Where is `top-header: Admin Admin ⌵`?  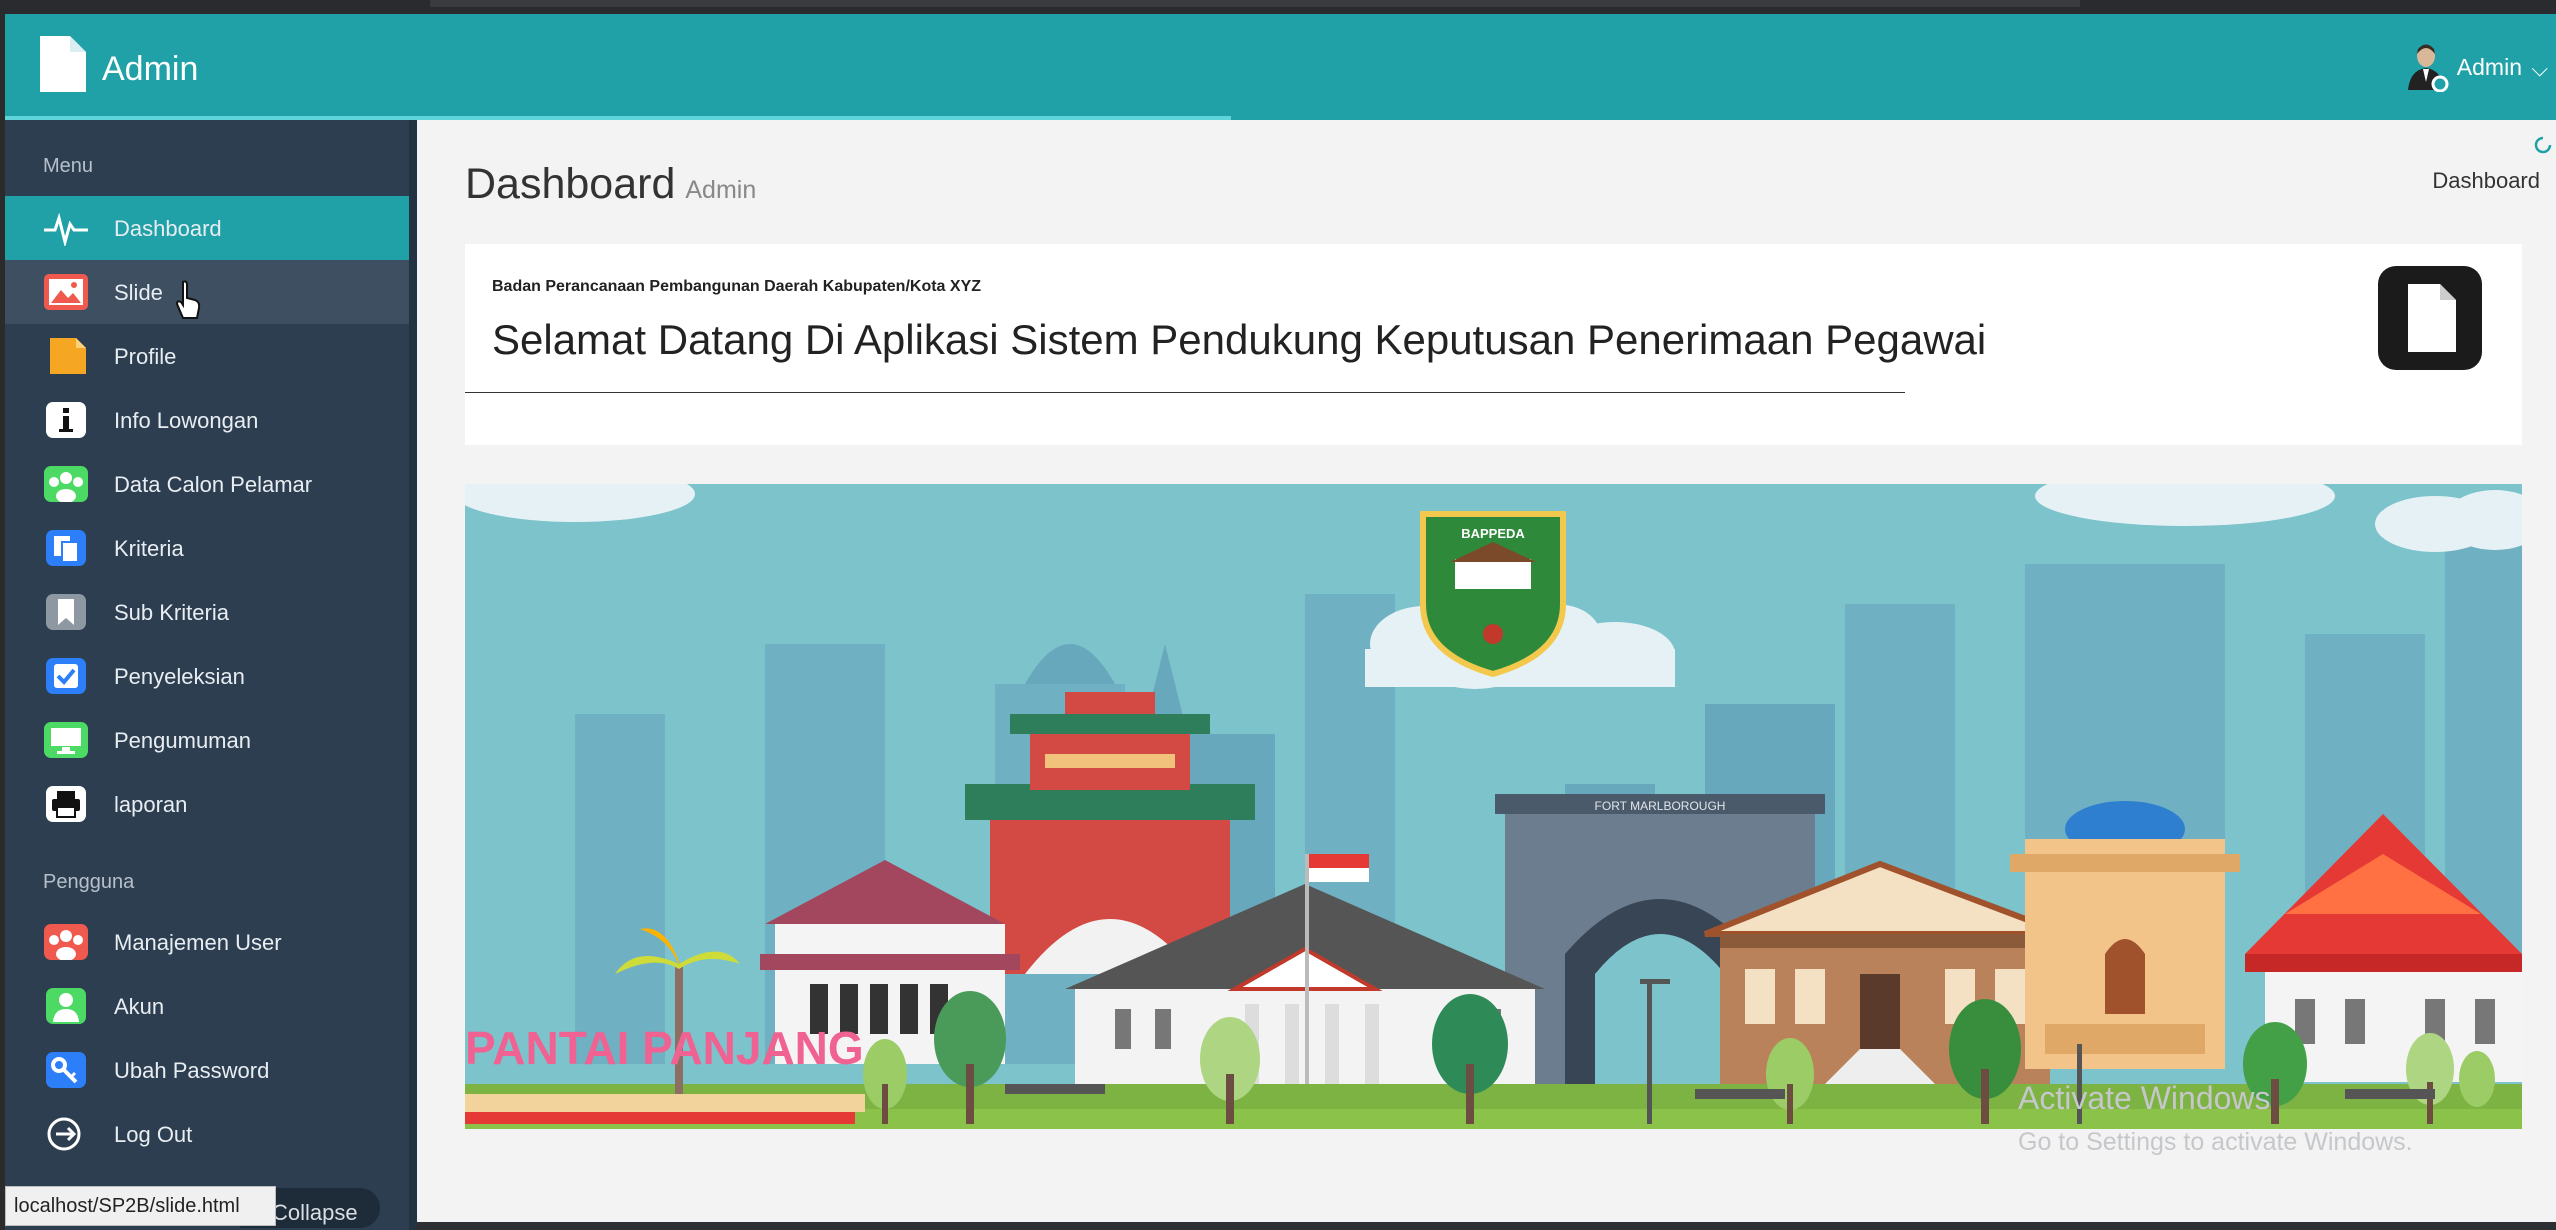 top-header: Admin Admin ⌵ is located at coordinates (1280, 67).